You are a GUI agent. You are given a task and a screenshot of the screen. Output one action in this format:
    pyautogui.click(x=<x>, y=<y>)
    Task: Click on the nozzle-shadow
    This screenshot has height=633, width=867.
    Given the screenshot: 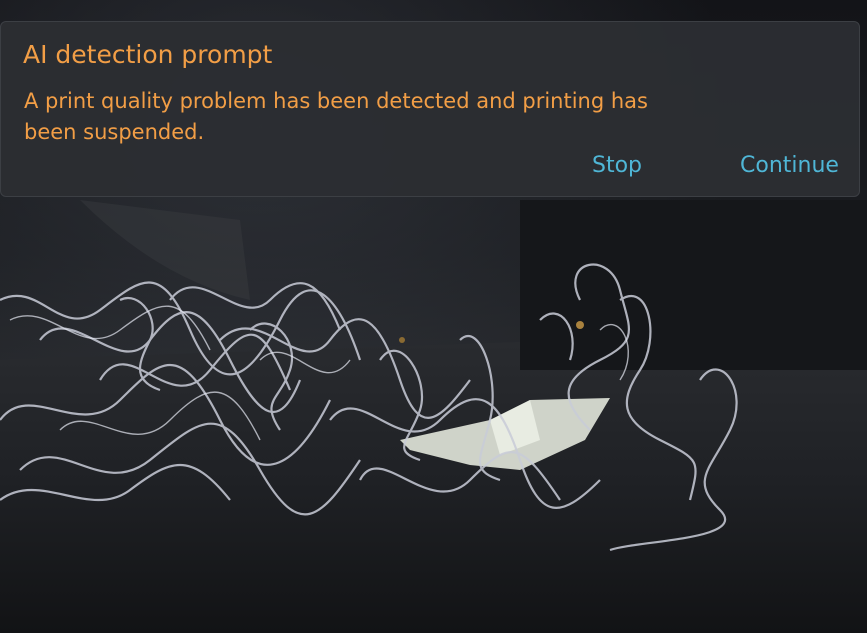 What is the action you would take?
    pyautogui.click(x=165, y=250)
    